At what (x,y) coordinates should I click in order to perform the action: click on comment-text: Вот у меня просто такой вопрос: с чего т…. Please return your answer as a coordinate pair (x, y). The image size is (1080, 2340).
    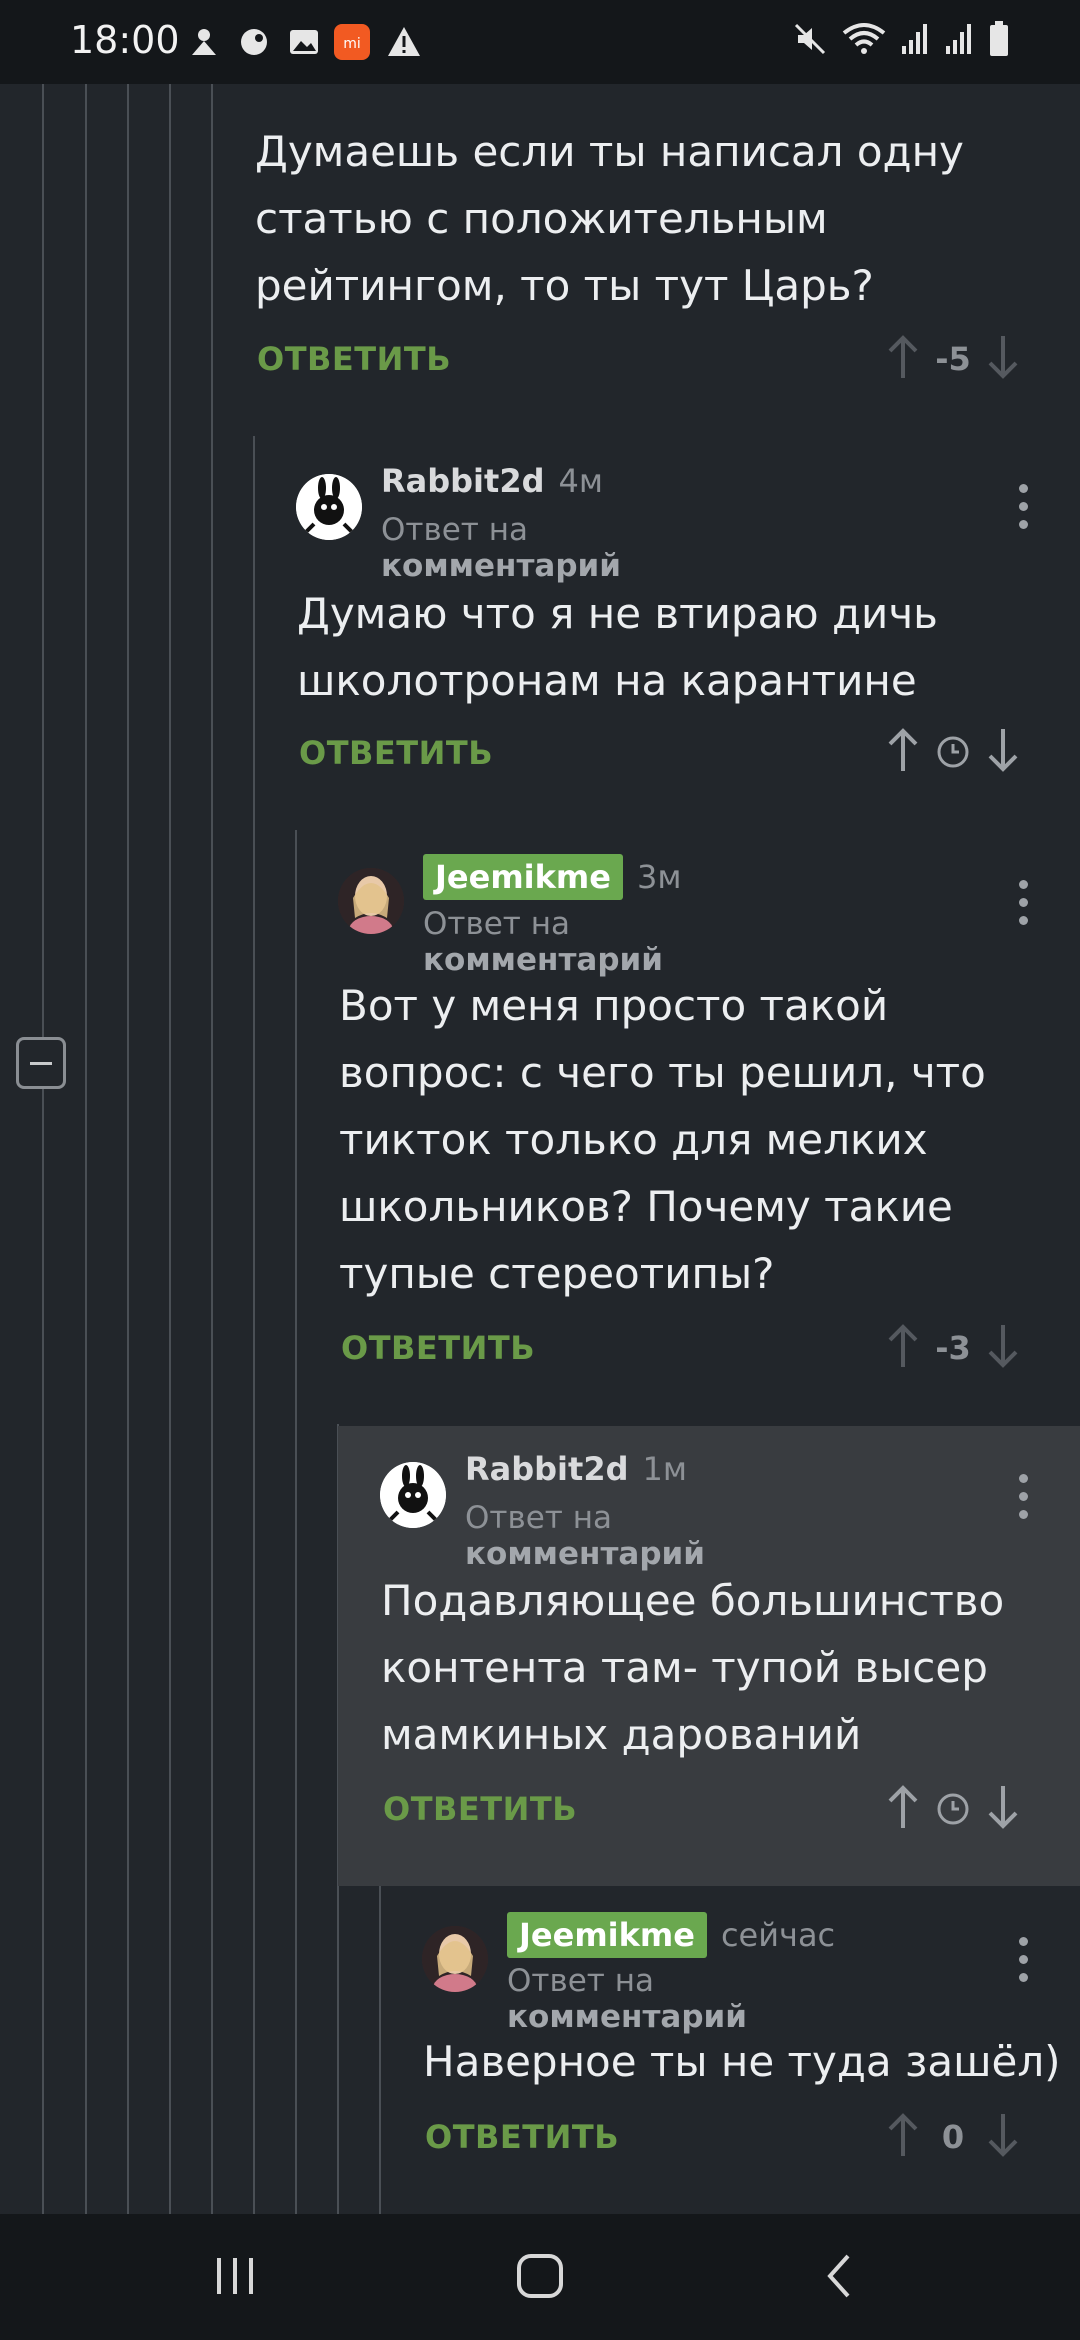
    Looking at the image, I should click on (662, 1139).